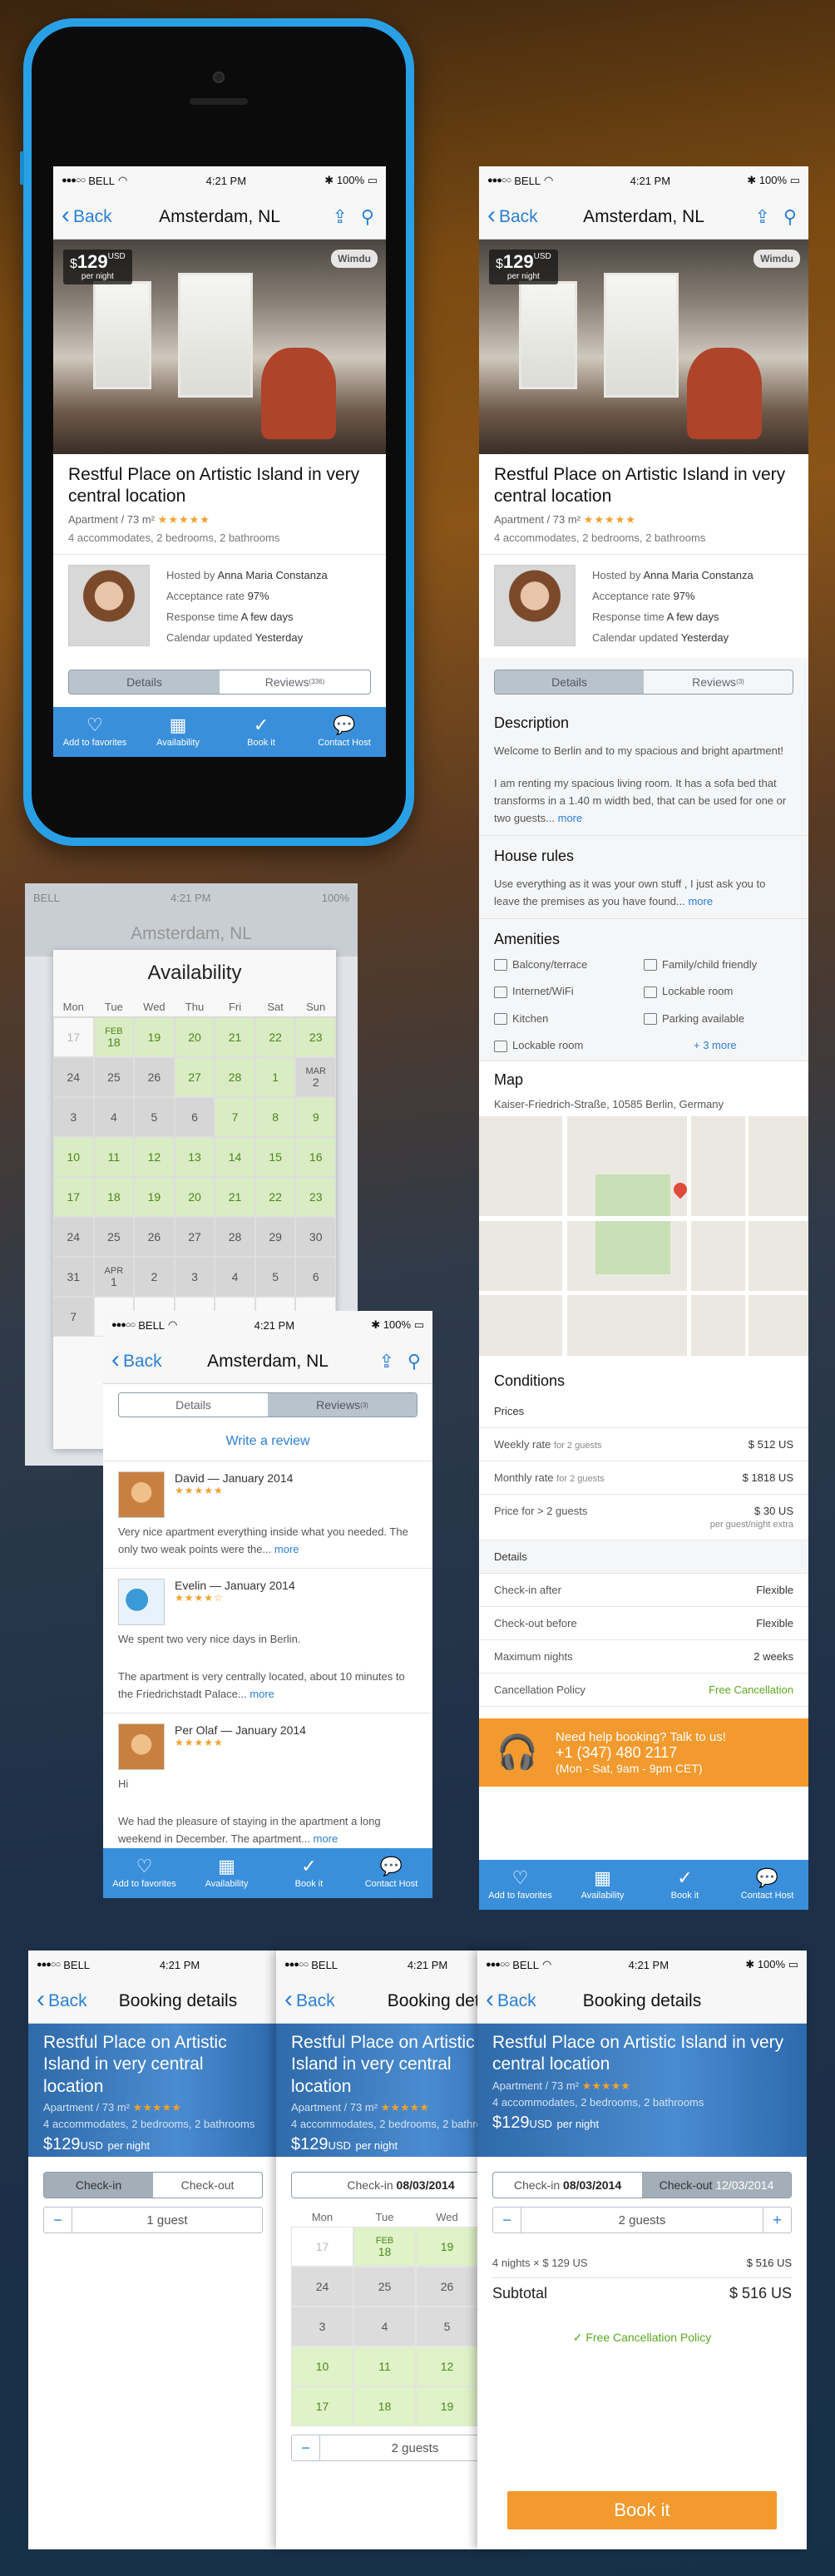 Image resolution: width=835 pixels, height=2576 pixels. I want to click on calendar-day: 10, so click(74, 1157).